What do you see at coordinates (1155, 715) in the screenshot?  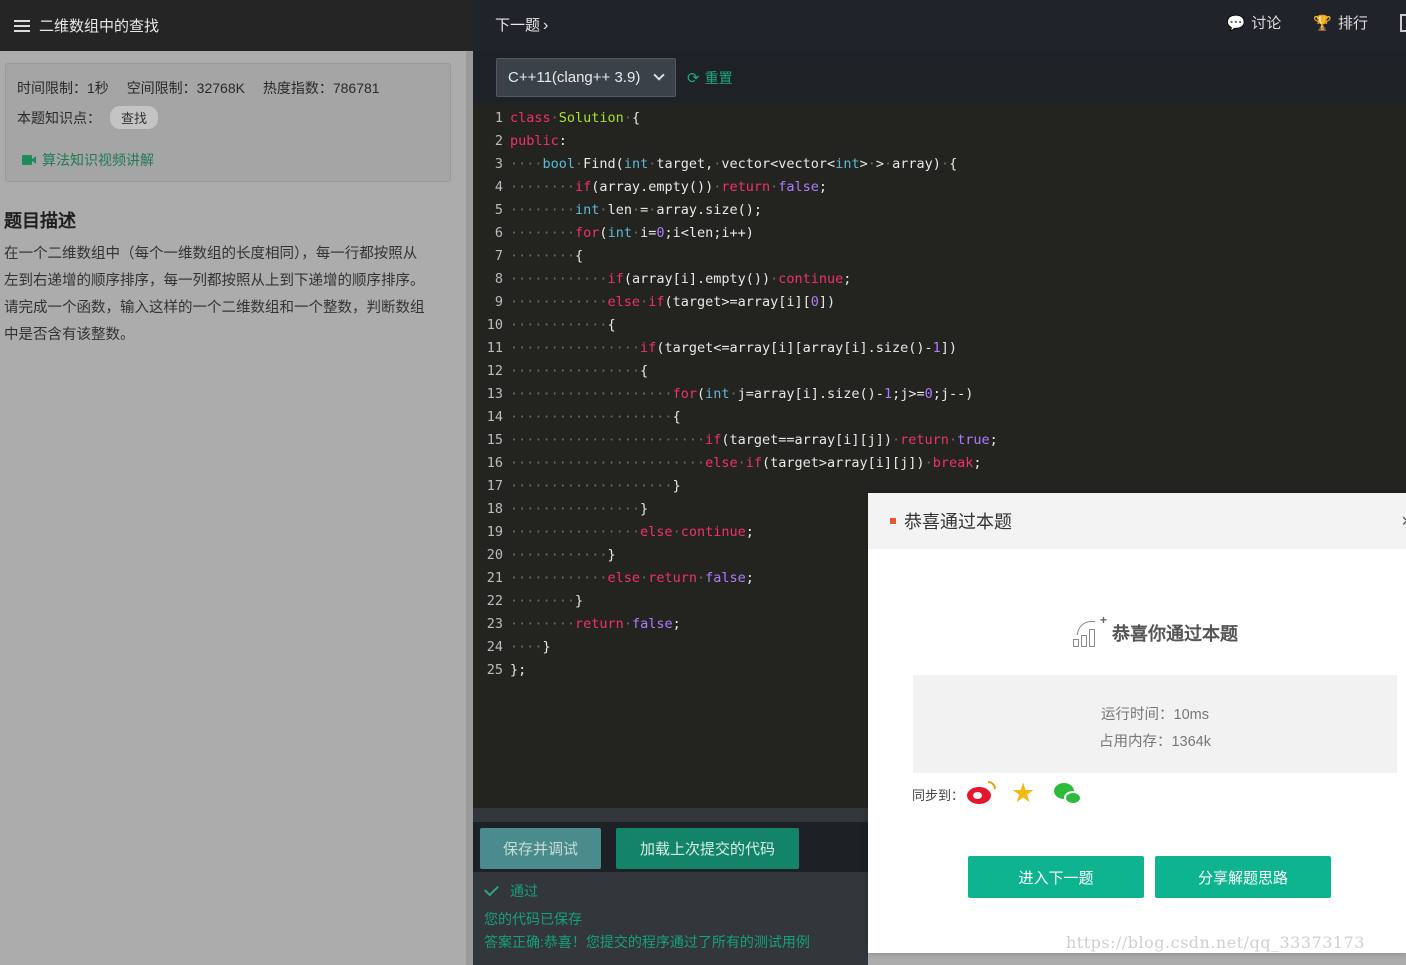 I see `runtime-value: 运行时间：10ms` at bounding box center [1155, 715].